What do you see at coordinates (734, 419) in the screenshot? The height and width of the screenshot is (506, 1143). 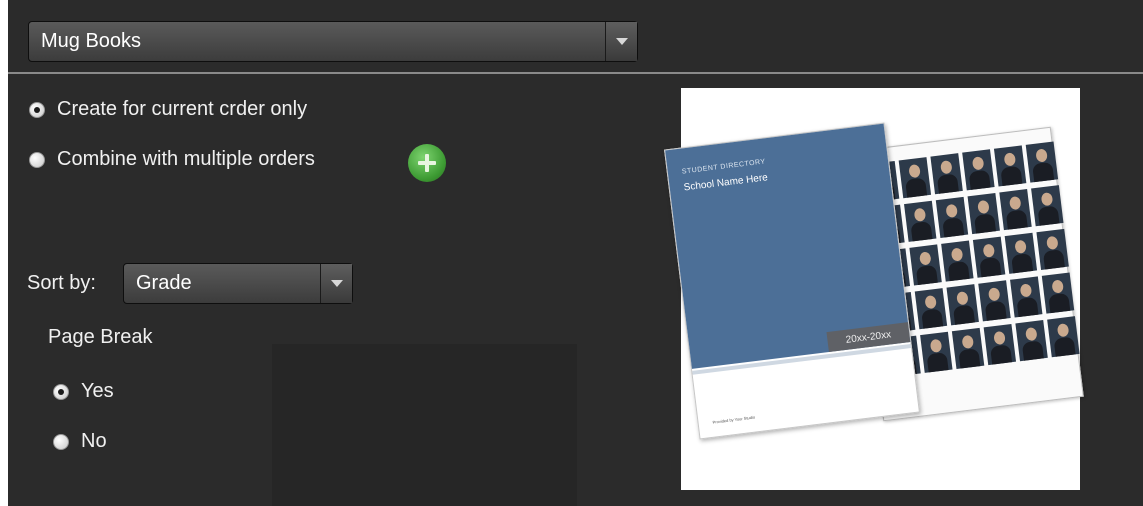 I see `cover-footer: Provided by Your Studio` at bounding box center [734, 419].